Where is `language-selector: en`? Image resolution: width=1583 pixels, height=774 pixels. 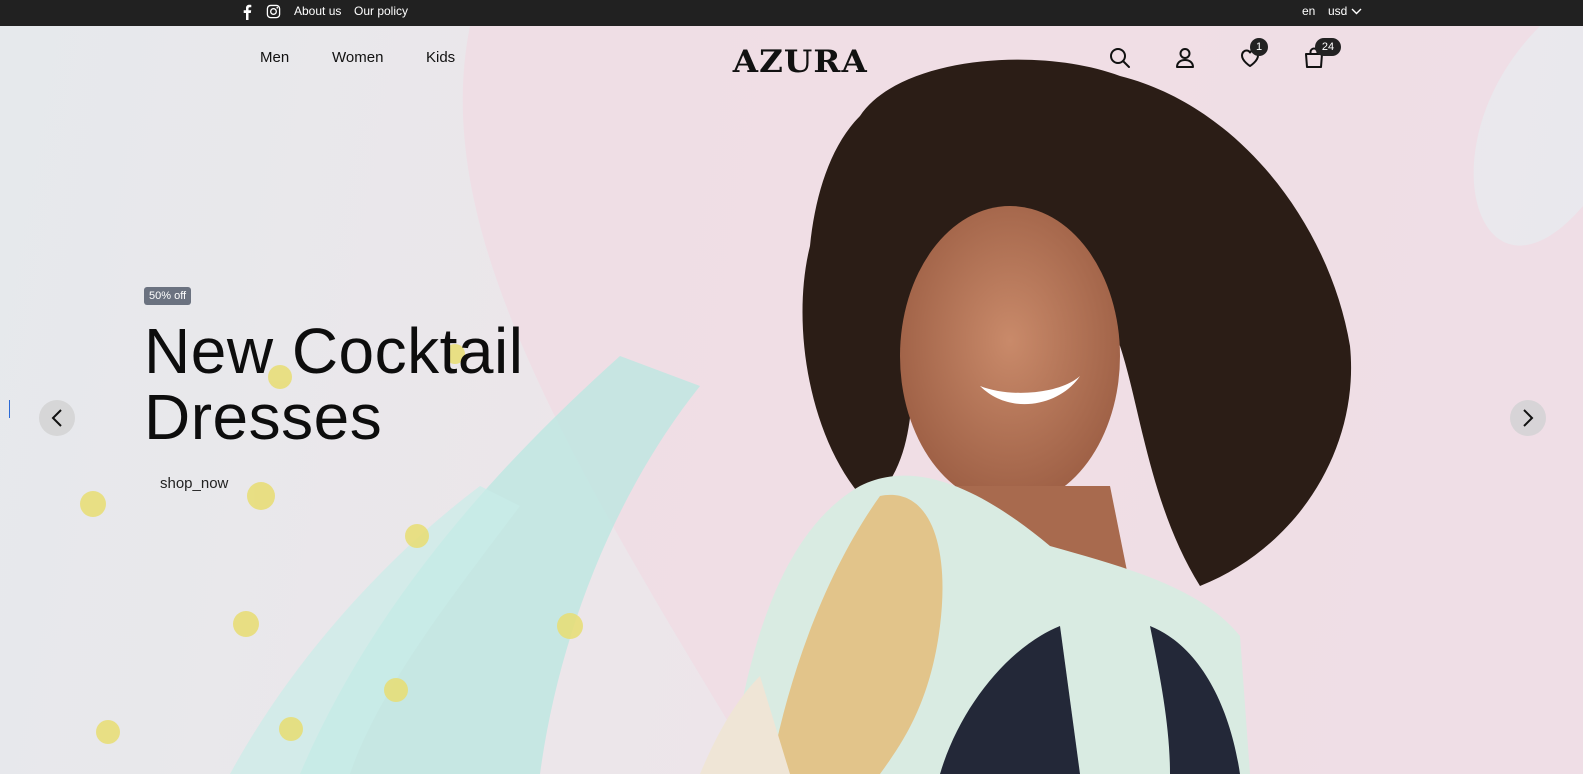
language-selector: en is located at coordinates (1308, 11).